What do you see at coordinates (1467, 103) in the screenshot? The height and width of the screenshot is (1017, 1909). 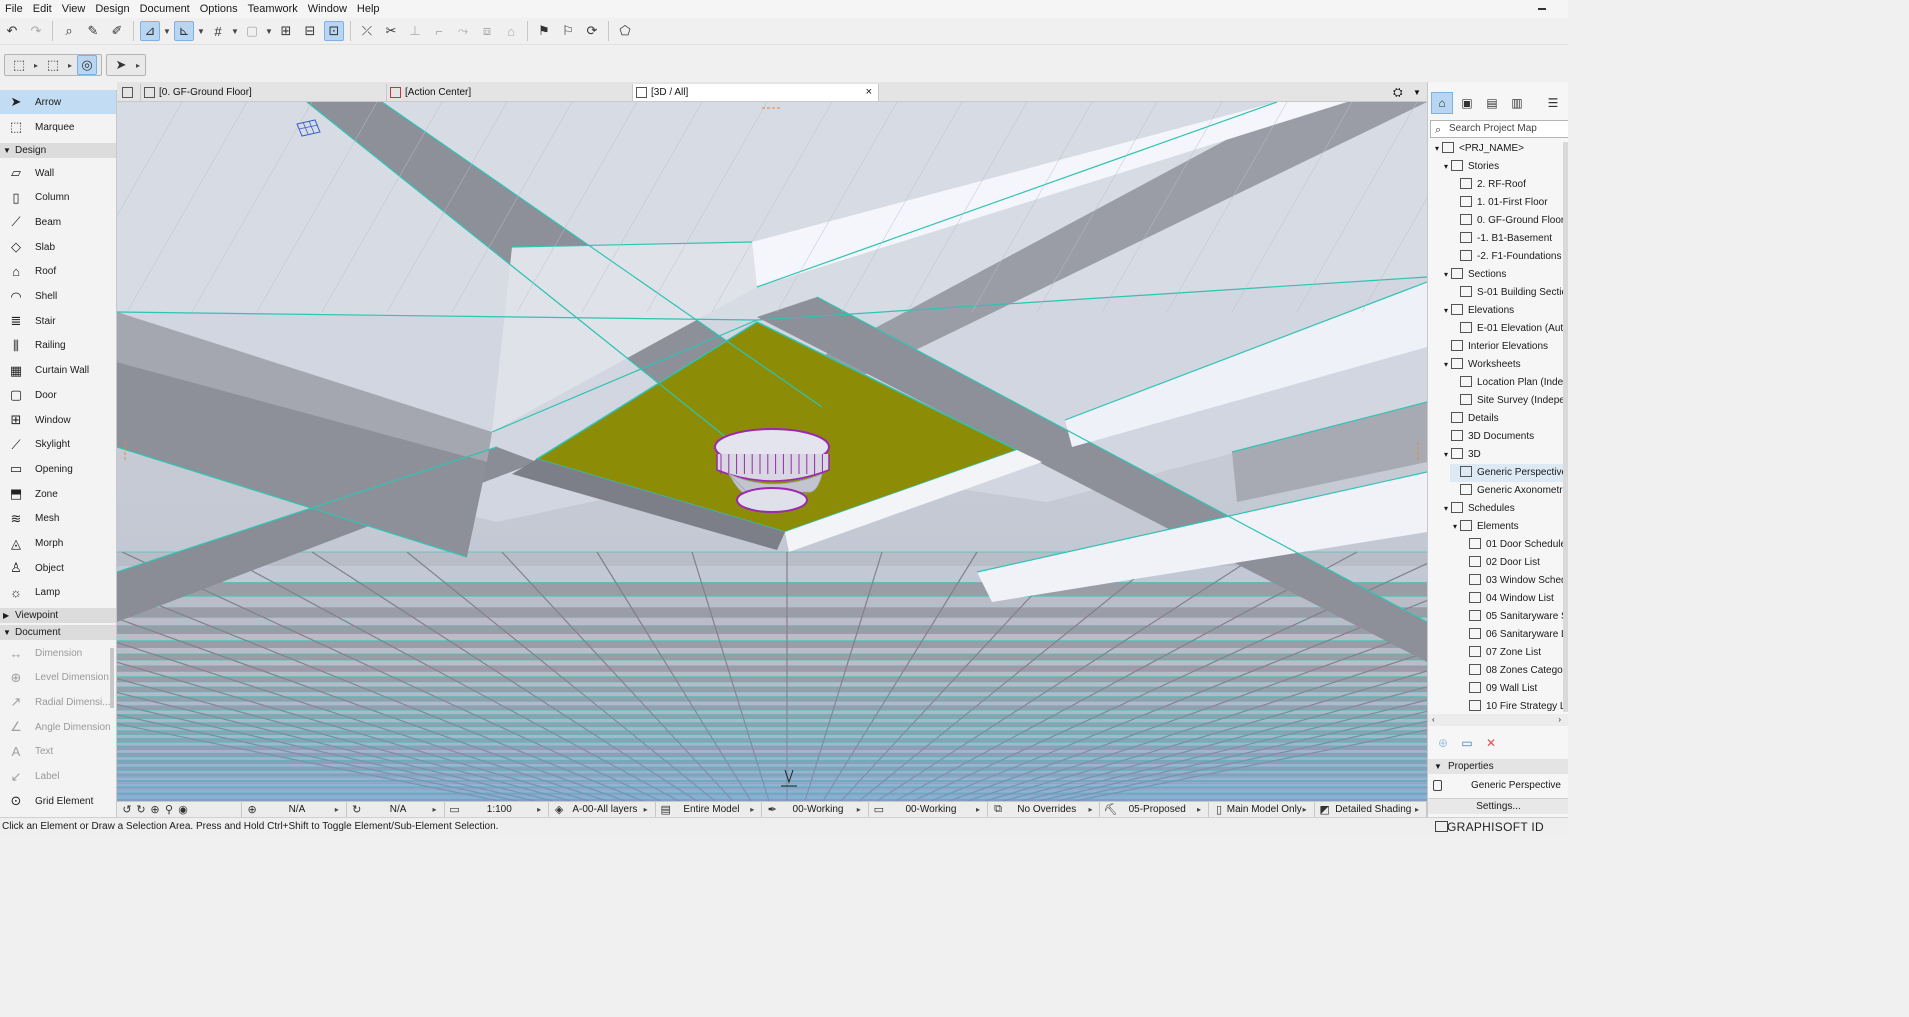 I see `view-map-icon: ▣` at bounding box center [1467, 103].